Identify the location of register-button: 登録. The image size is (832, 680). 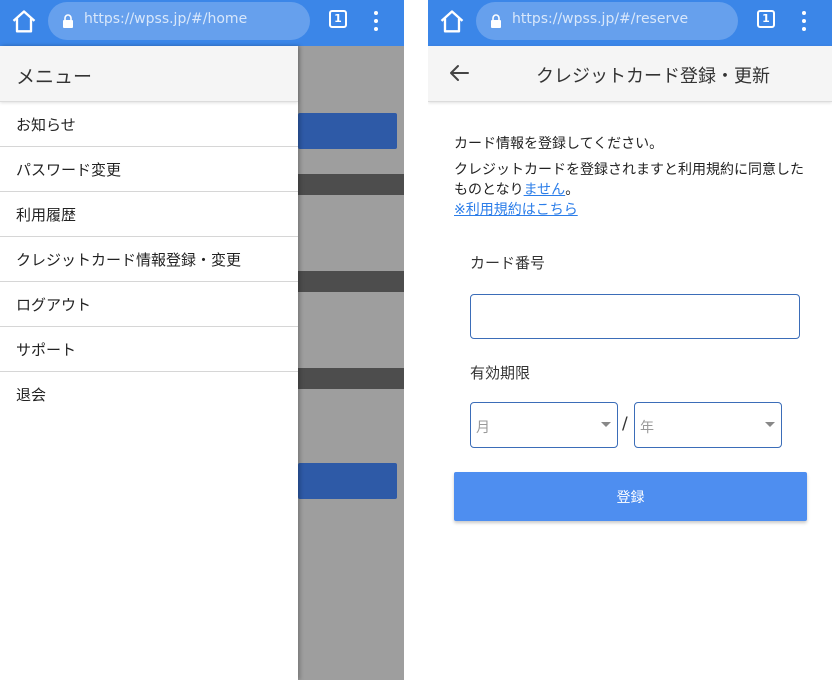
(630, 496).